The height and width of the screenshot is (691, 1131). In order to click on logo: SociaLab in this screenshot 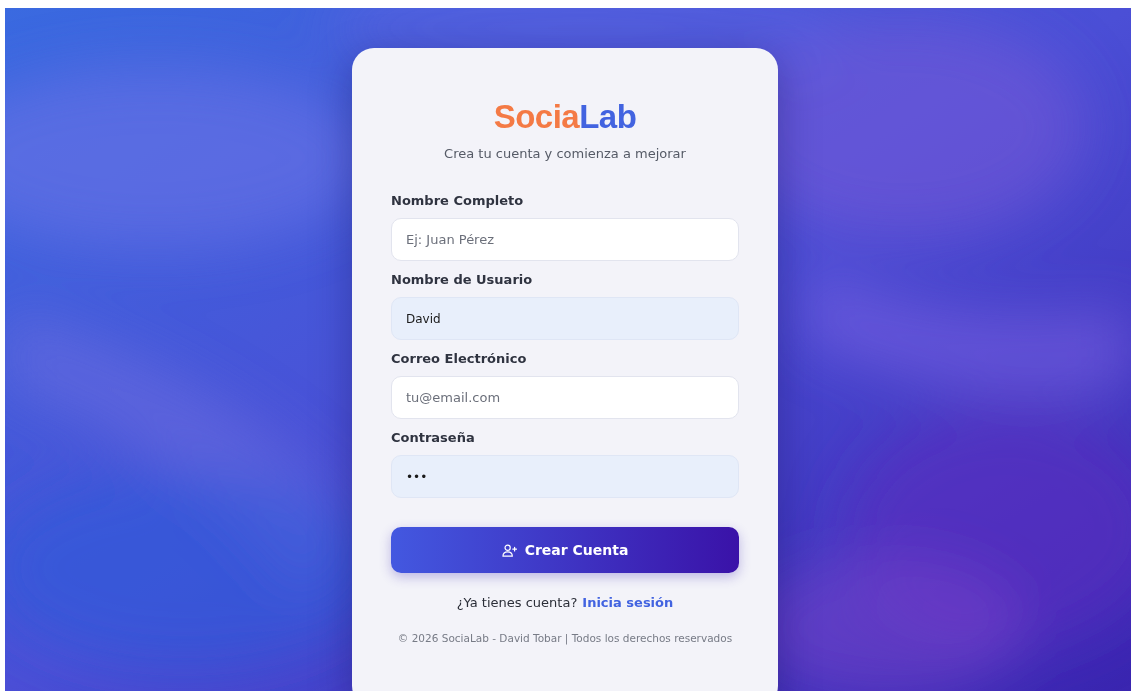, I will do `click(565, 117)`.